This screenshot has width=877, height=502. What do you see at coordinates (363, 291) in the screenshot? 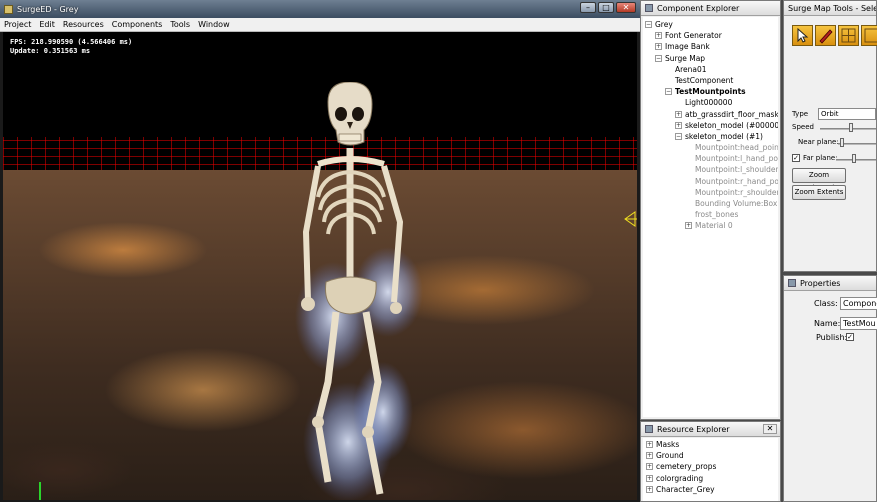
I see `skeleton-model` at bounding box center [363, 291].